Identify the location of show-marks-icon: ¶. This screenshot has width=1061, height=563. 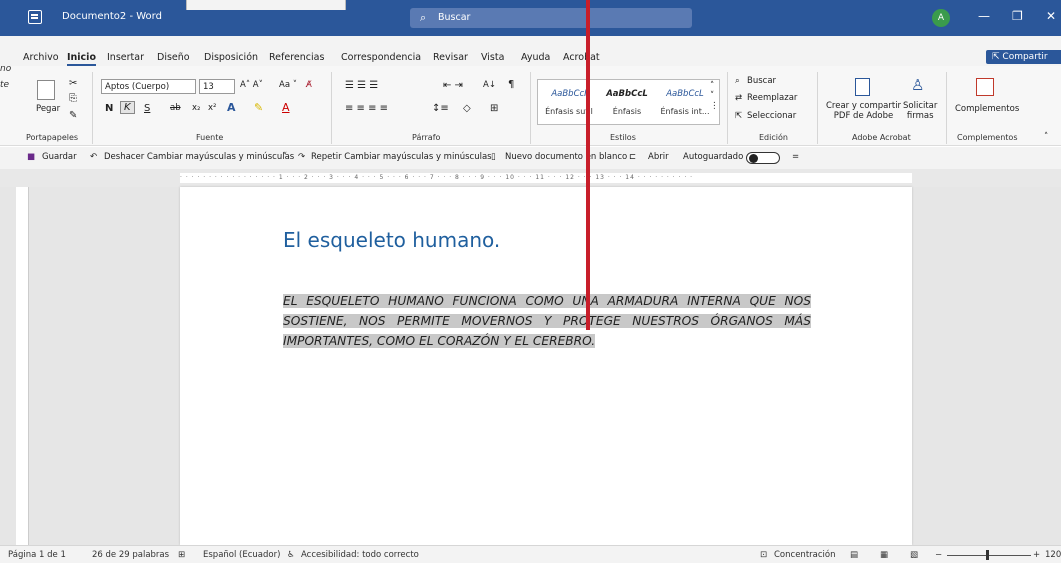
(511, 84).